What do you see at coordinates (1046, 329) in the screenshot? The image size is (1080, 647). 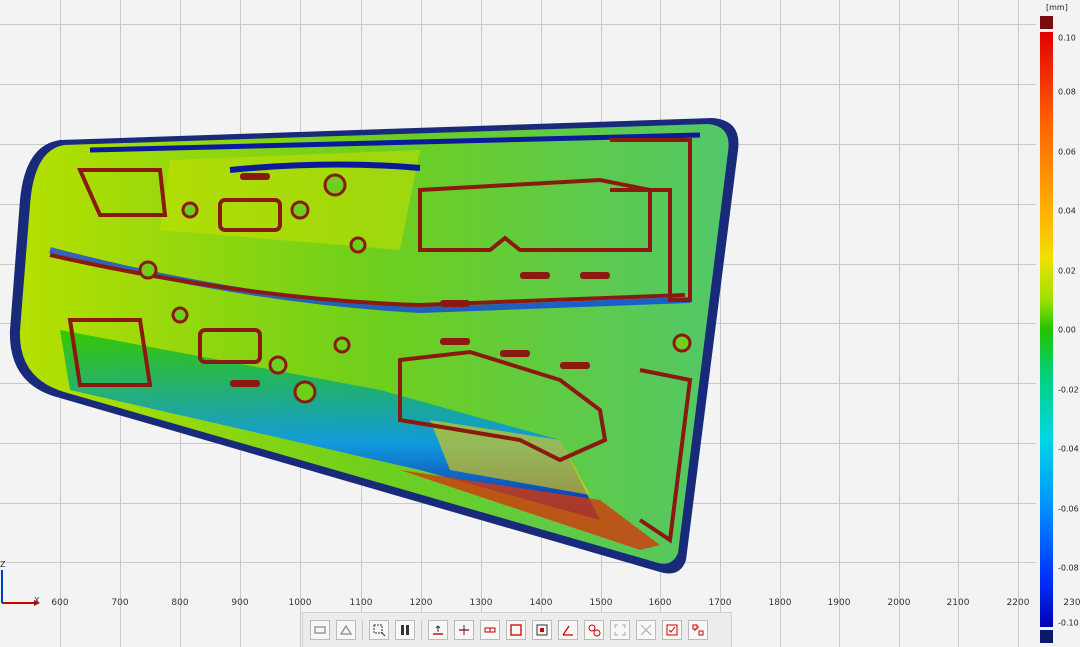 I see `scale-gradient-bar` at bounding box center [1046, 329].